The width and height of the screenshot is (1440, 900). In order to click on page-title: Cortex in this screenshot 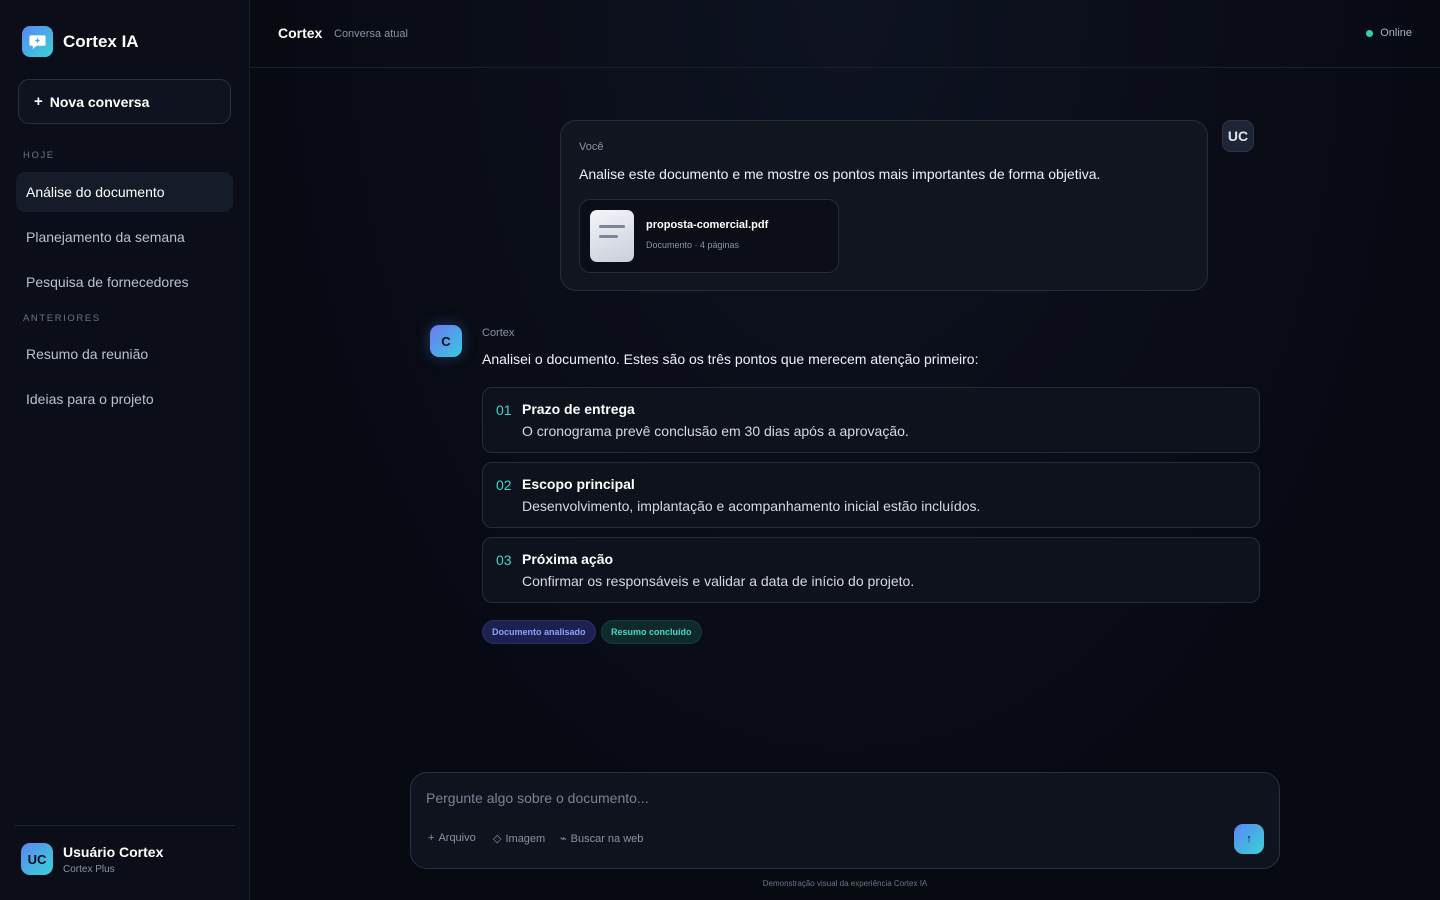, I will do `click(300, 33)`.